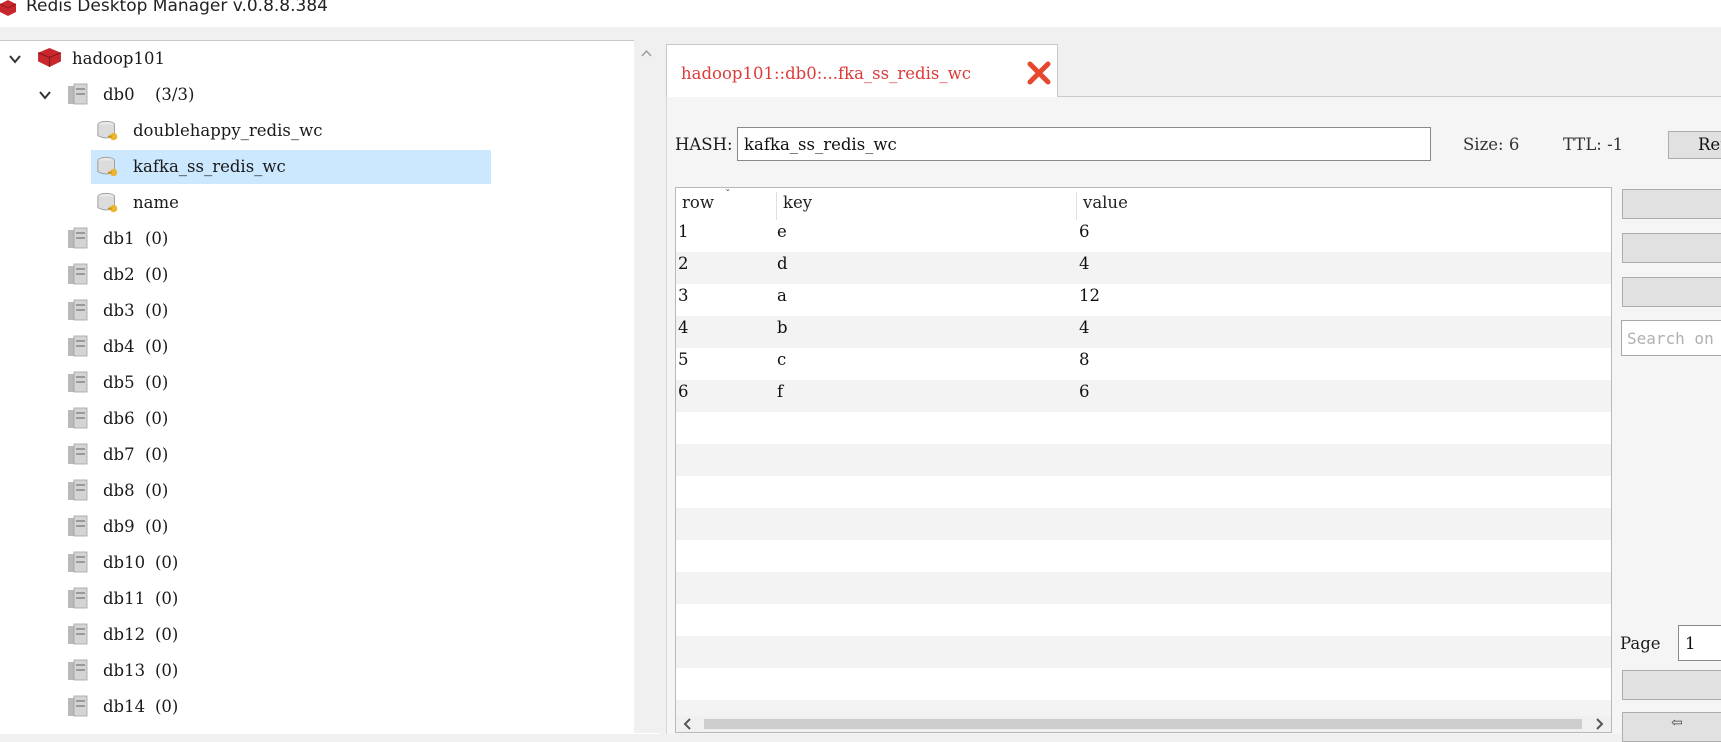 Image resolution: width=1721 pixels, height=742 pixels. I want to click on tree-item-db11: db11 (0), so click(317, 599).